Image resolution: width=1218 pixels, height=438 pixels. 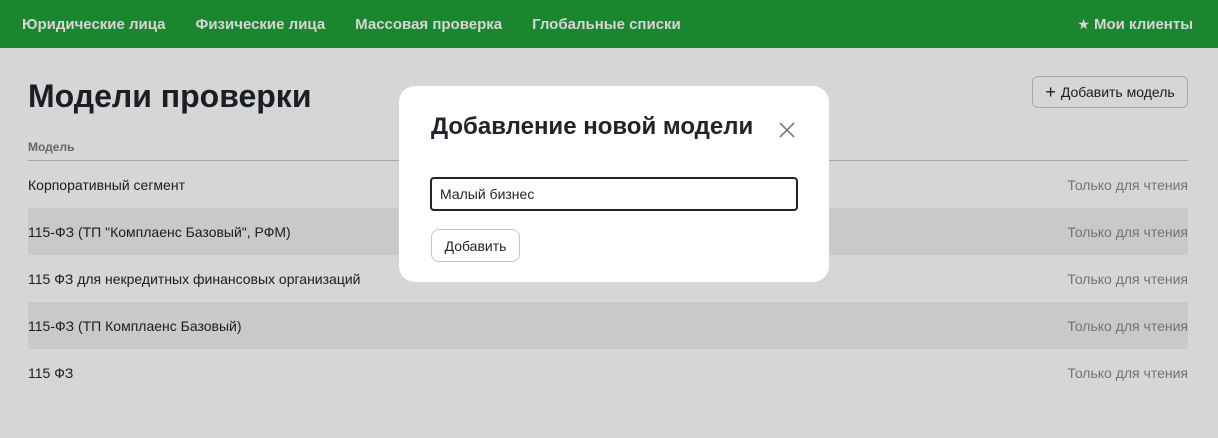 I want to click on add-submit-button: Добавить, so click(x=475, y=245).